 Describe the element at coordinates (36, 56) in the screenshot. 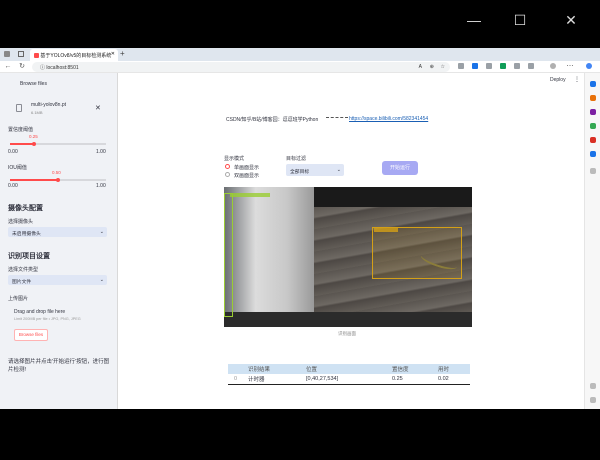

I see `tab-favicon-icon` at that location.